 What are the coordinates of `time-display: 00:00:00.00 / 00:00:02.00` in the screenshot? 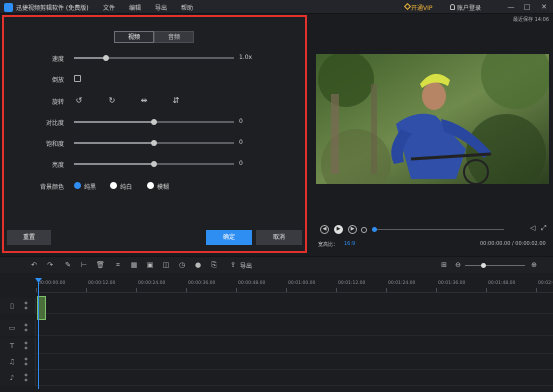 It's located at (513, 244).